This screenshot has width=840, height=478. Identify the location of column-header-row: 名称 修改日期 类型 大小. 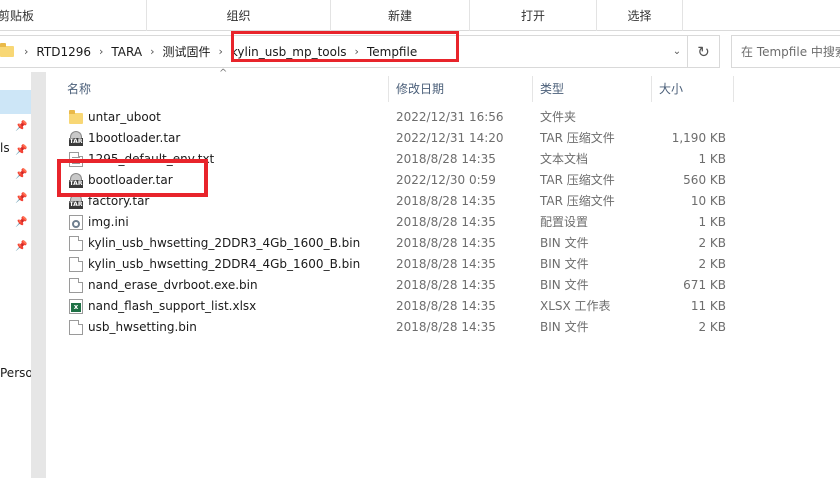
(444, 88).